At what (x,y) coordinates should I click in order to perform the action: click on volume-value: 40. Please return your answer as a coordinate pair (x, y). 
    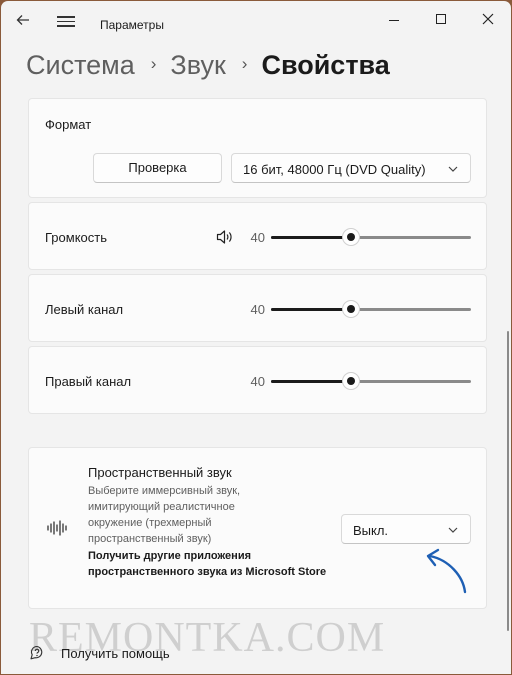
    Looking at the image, I should click on (257, 237).